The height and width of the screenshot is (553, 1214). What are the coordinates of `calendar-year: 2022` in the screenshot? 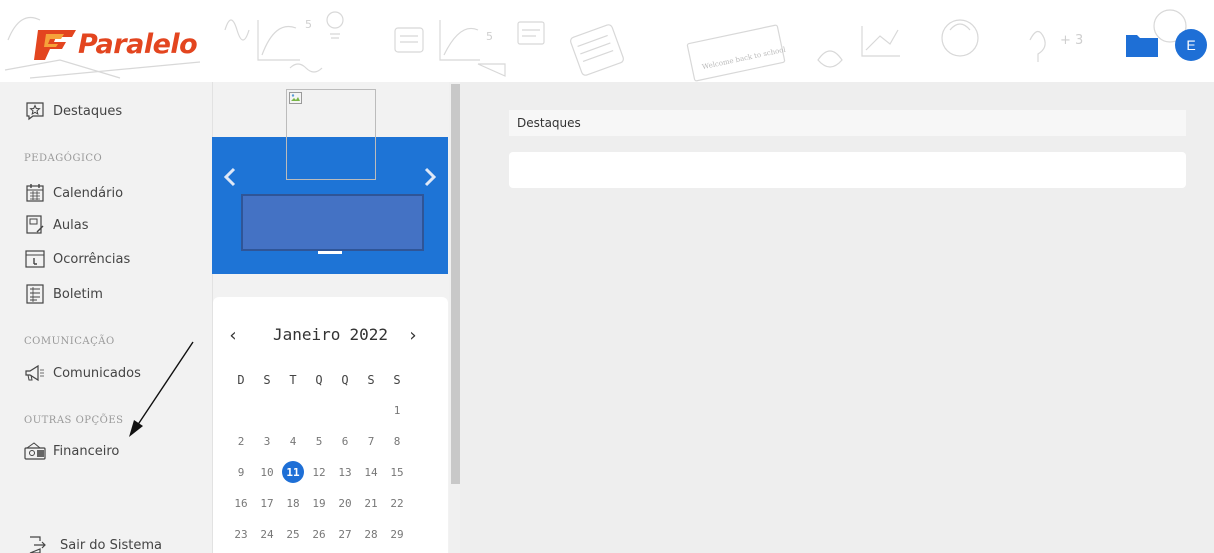 It's located at (368, 334).